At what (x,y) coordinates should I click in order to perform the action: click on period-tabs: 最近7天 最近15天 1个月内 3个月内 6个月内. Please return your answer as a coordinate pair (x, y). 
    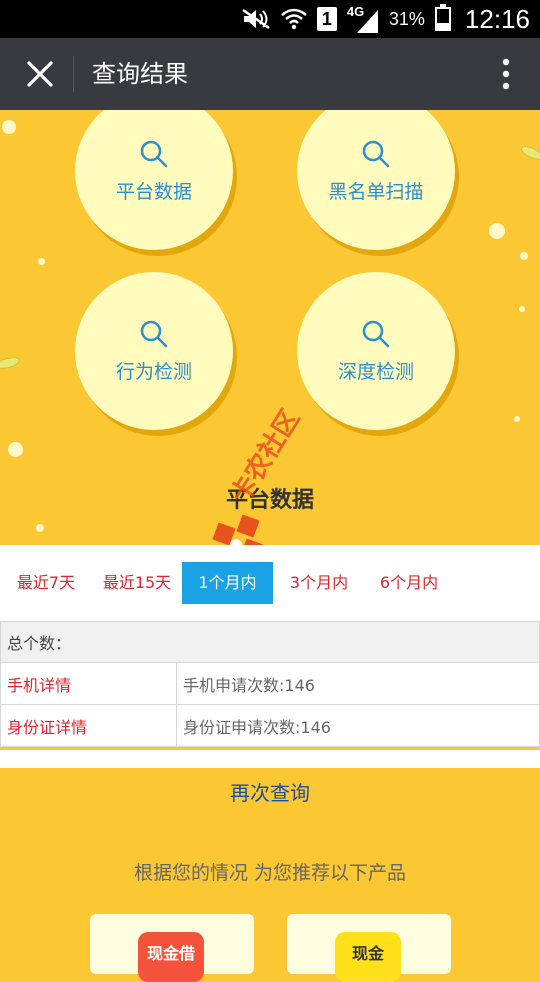
    Looking at the image, I should click on (270, 583).